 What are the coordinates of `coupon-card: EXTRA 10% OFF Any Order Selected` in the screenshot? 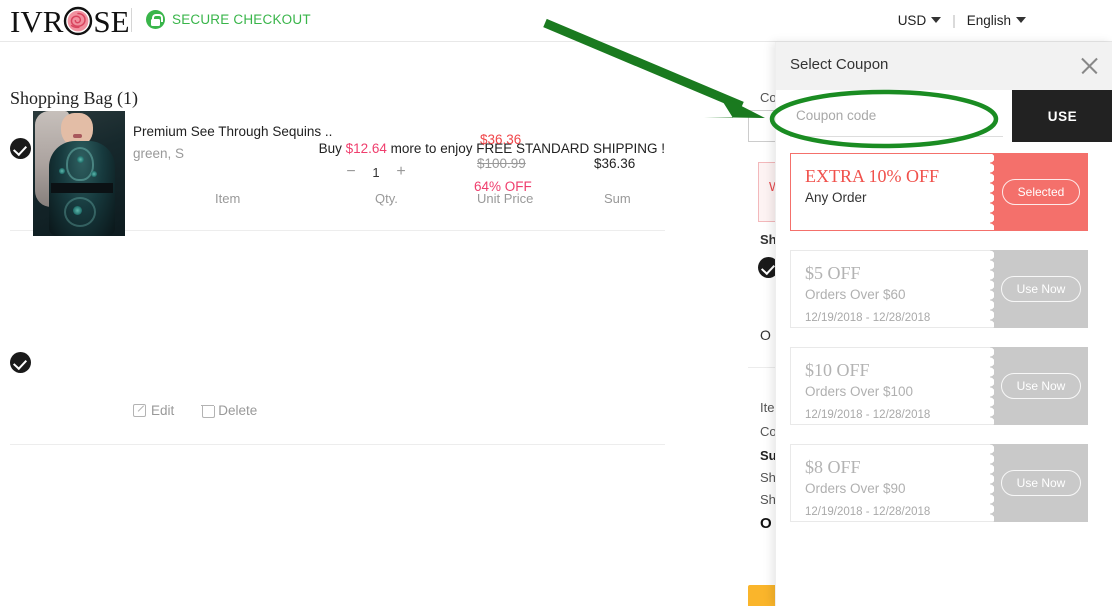 It's located at (939, 192).